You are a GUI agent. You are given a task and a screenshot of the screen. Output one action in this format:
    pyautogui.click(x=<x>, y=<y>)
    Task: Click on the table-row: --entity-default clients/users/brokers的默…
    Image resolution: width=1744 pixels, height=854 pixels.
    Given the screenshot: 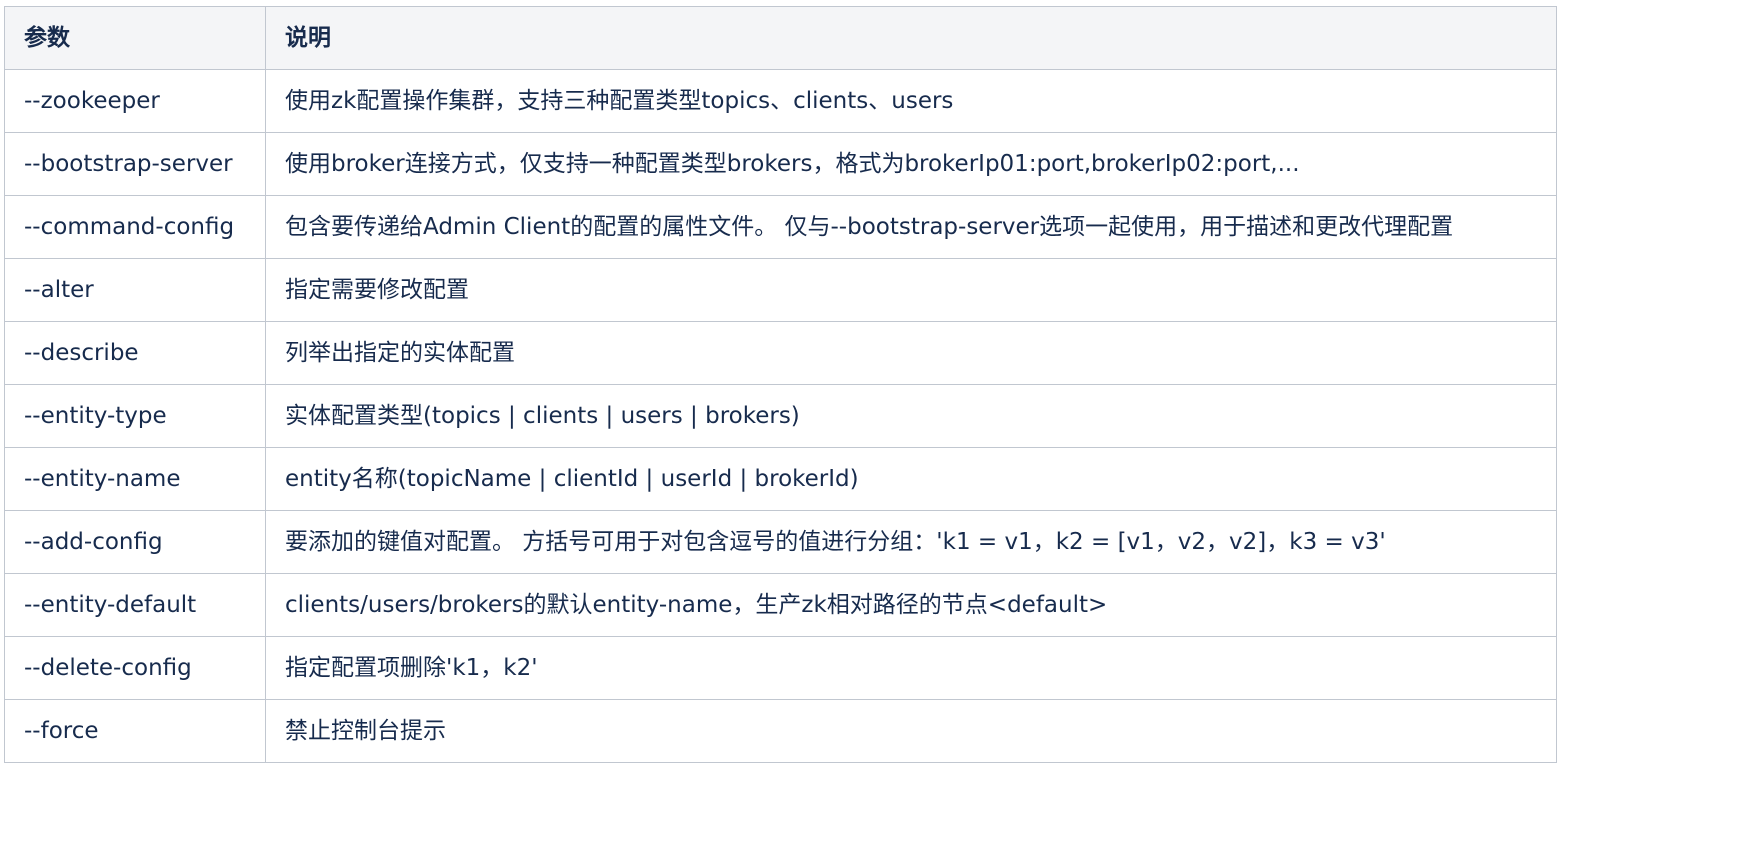 What is the action you would take?
    pyautogui.click(x=780, y=605)
    